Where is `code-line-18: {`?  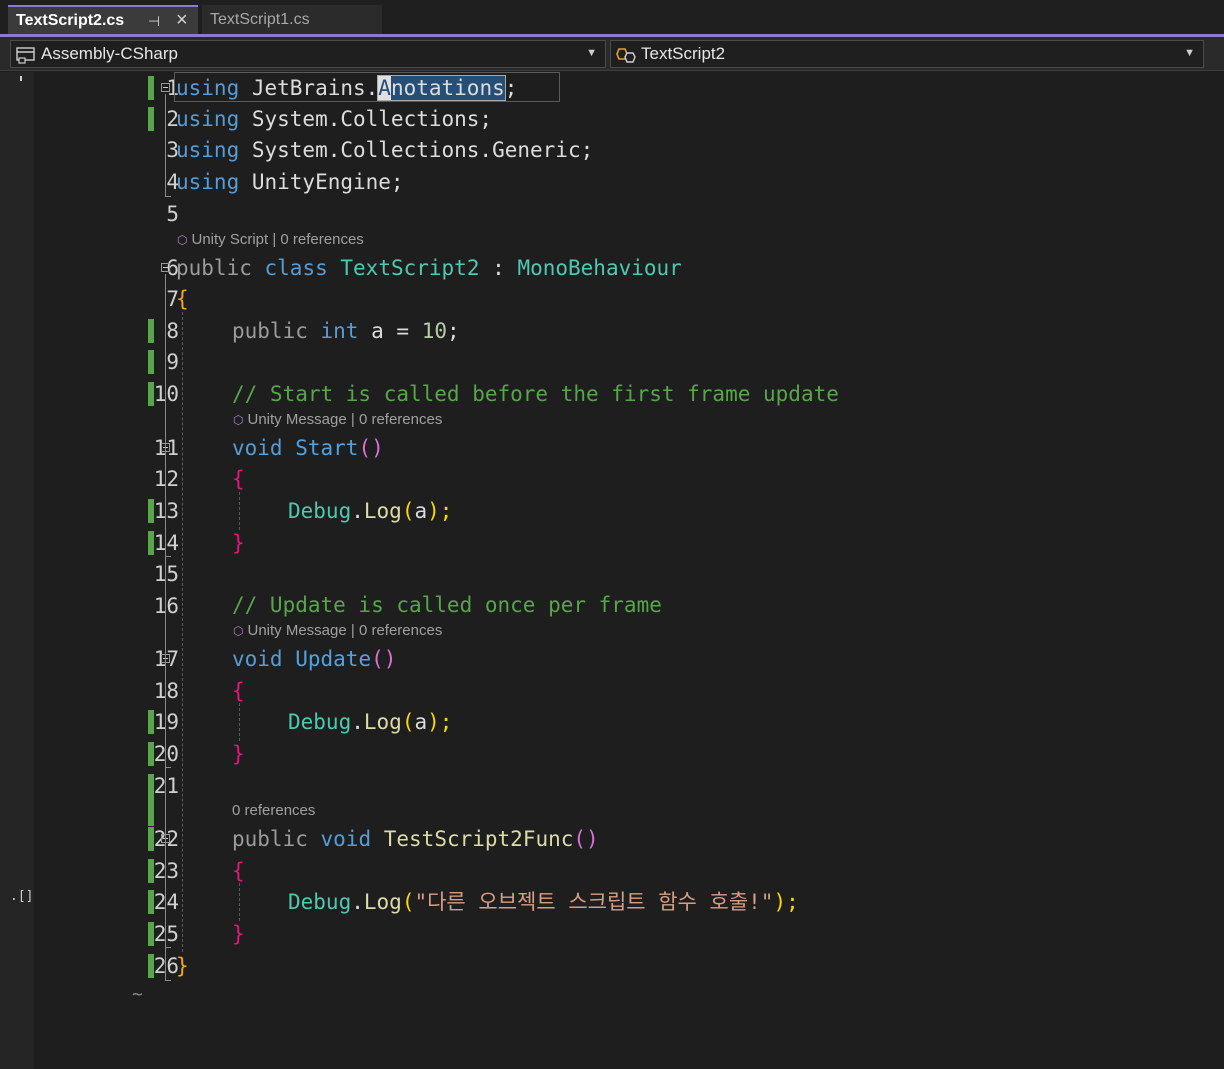
code-line-18: { is located at coordinates (238, 691).